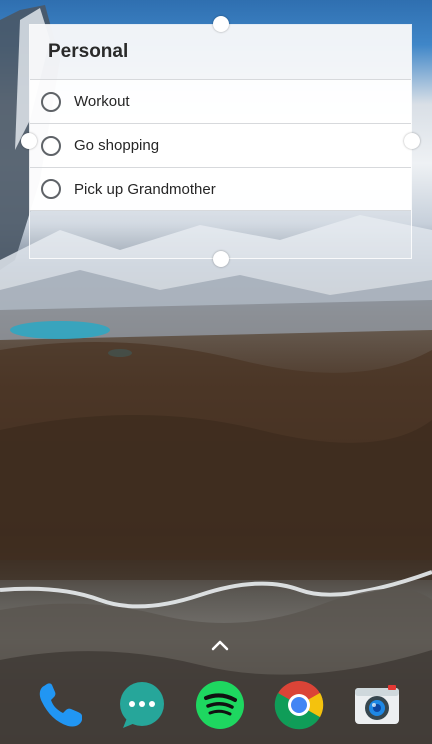 The width and height of the screenshot is (432, 744). Describe the element at coordinates (299, 705) in the screenshot. I see `chrome-icon` at that location.